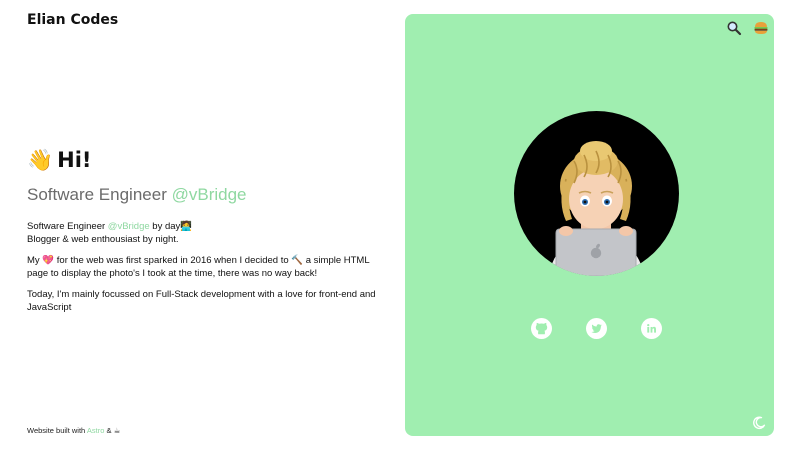 The width and height of the screenshot is (800, 450). What do you see at coordinates (72, 20) in the screenshot?
I see `site-title: Elian Codes` at bounding box center [72, 20].